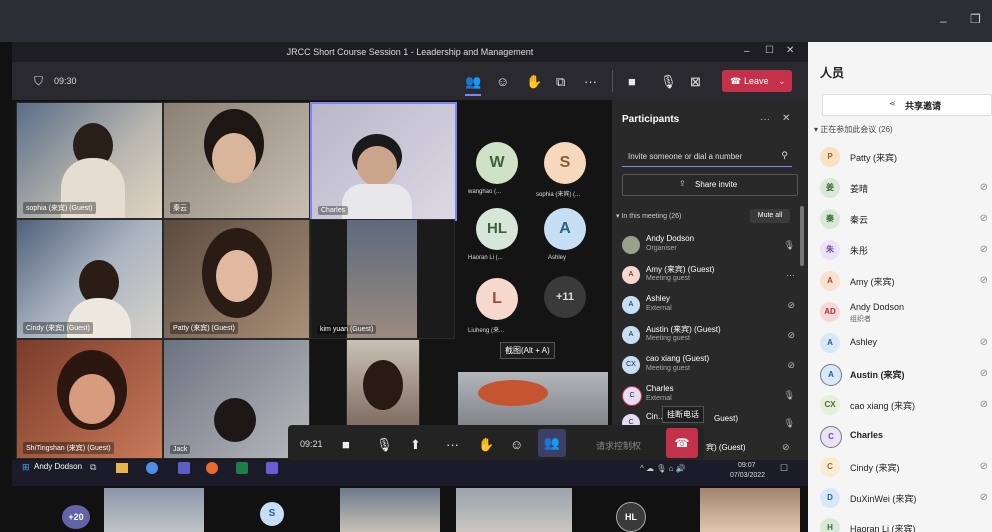 The height and width of the screenshot is (532, 992). Describe the element at coordinates (830, 188) in the screenshot. I see `avatar: 姜` at that location.